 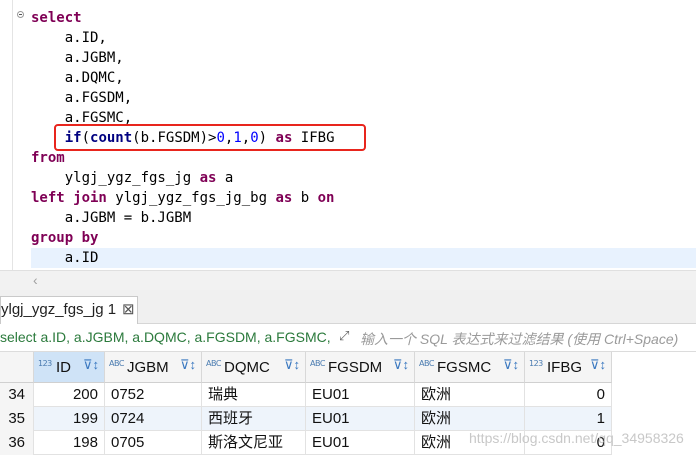 I want to click on tab-close-icon: ⊠, so click(x=128, y=310).